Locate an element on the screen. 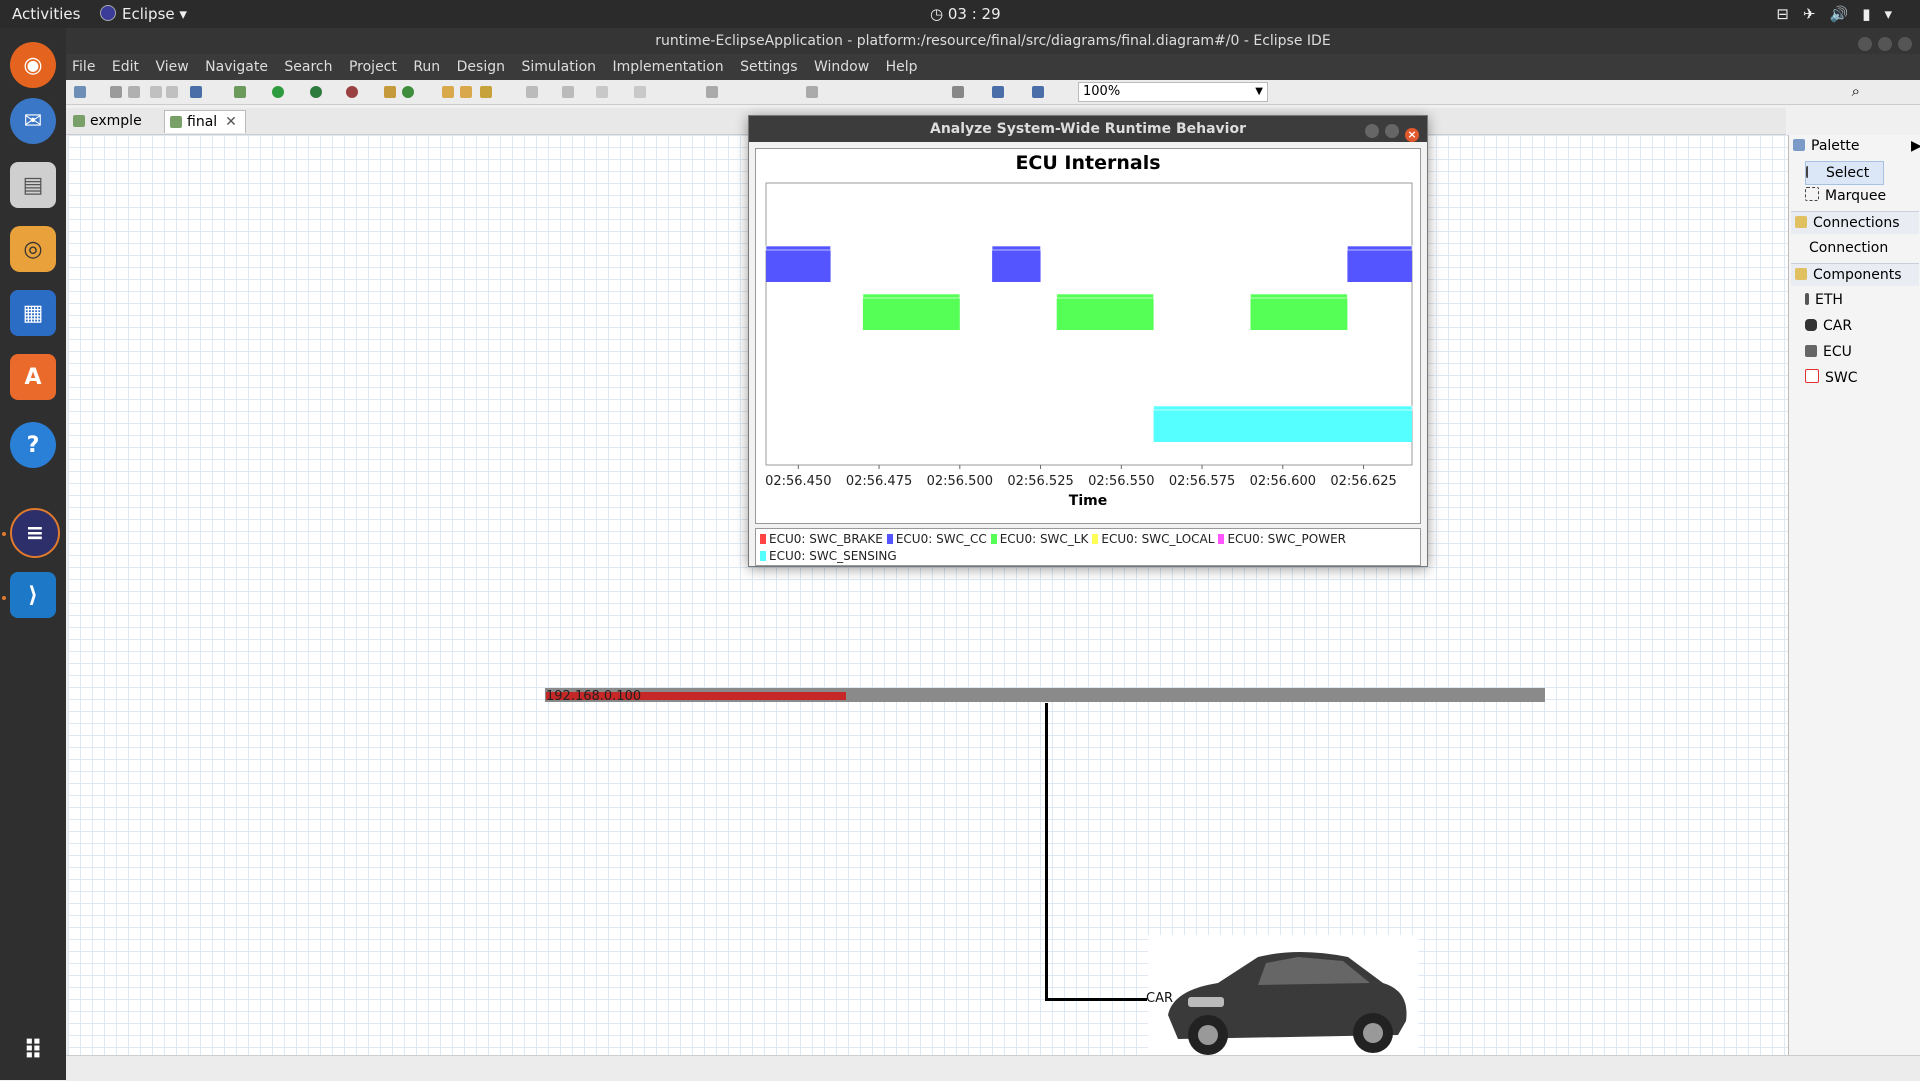  undo-icon is located at coordinates (156, 92).